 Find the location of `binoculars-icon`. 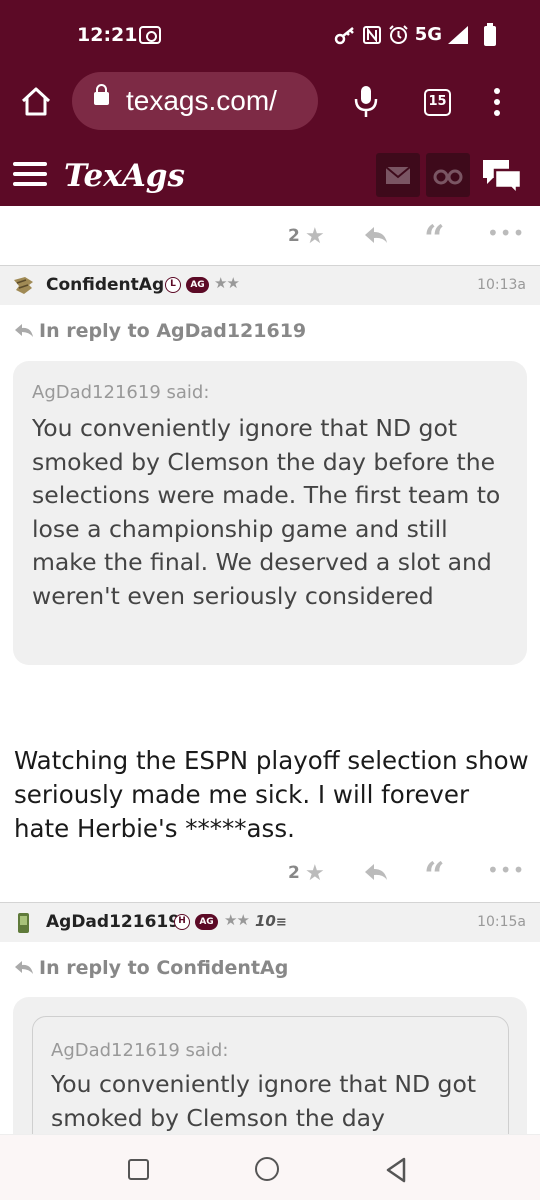

binoculars-icon is located at coordinates (448, 177).